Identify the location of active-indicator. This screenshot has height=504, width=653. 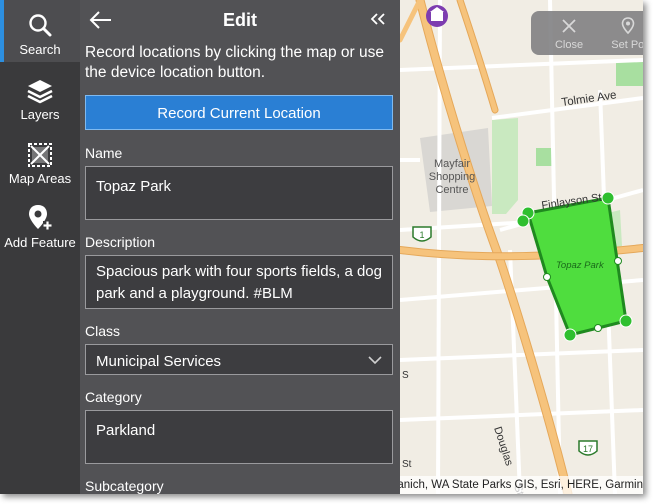
(2, 31).